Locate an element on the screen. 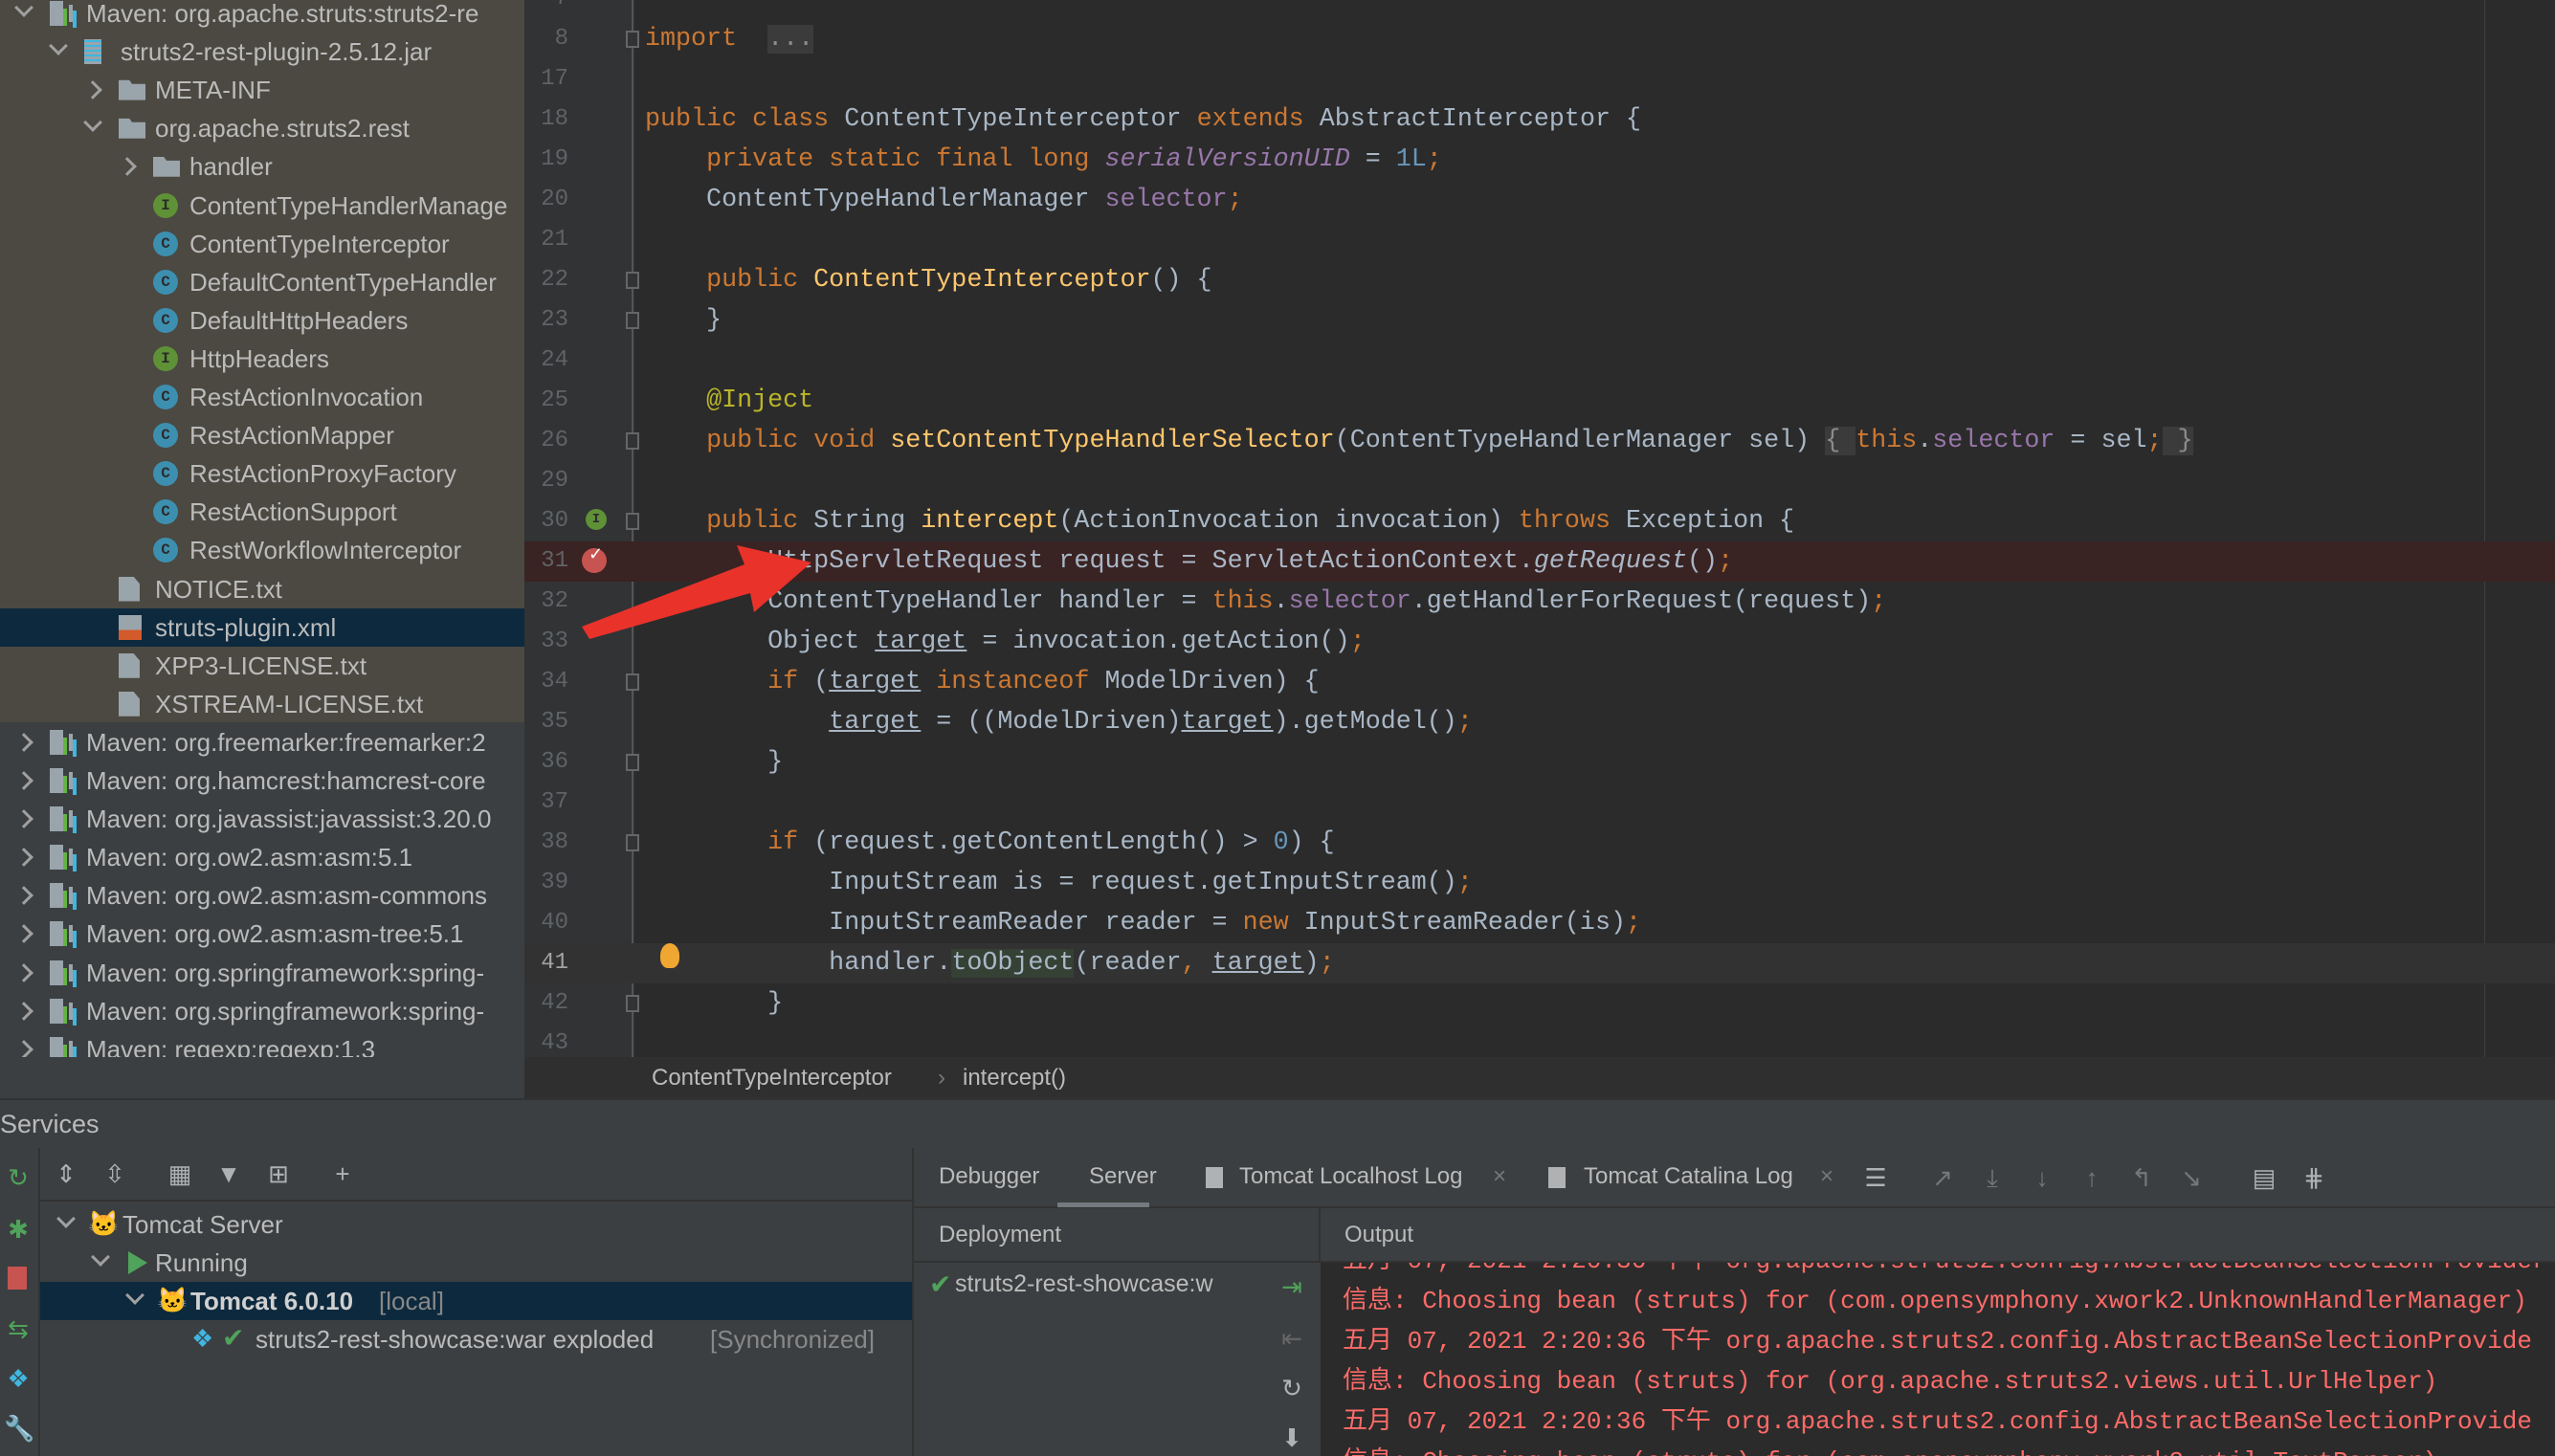  lightbulb-icon is located at coordinates (669, 956).